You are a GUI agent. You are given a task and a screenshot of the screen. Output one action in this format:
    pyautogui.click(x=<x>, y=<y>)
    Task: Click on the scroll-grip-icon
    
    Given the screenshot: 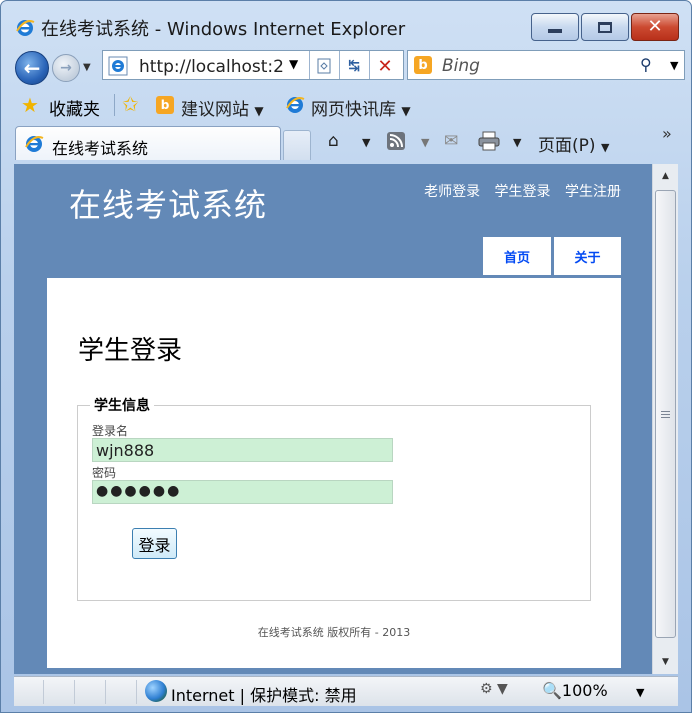 What is the action you would take?
    pyautogui.click(x=665, y=415)
    